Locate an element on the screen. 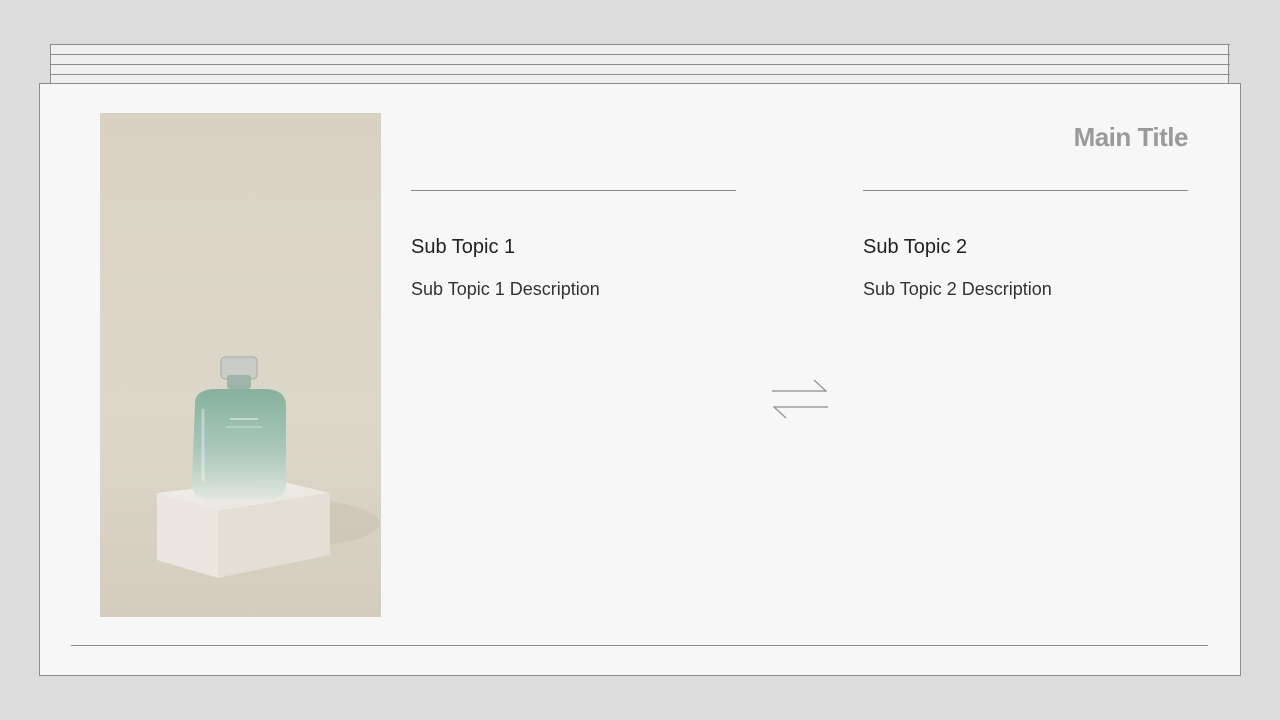 The width and height of the screenshot is (1280, 720). swap-arrows-icon is located at coordinates (800, 399).